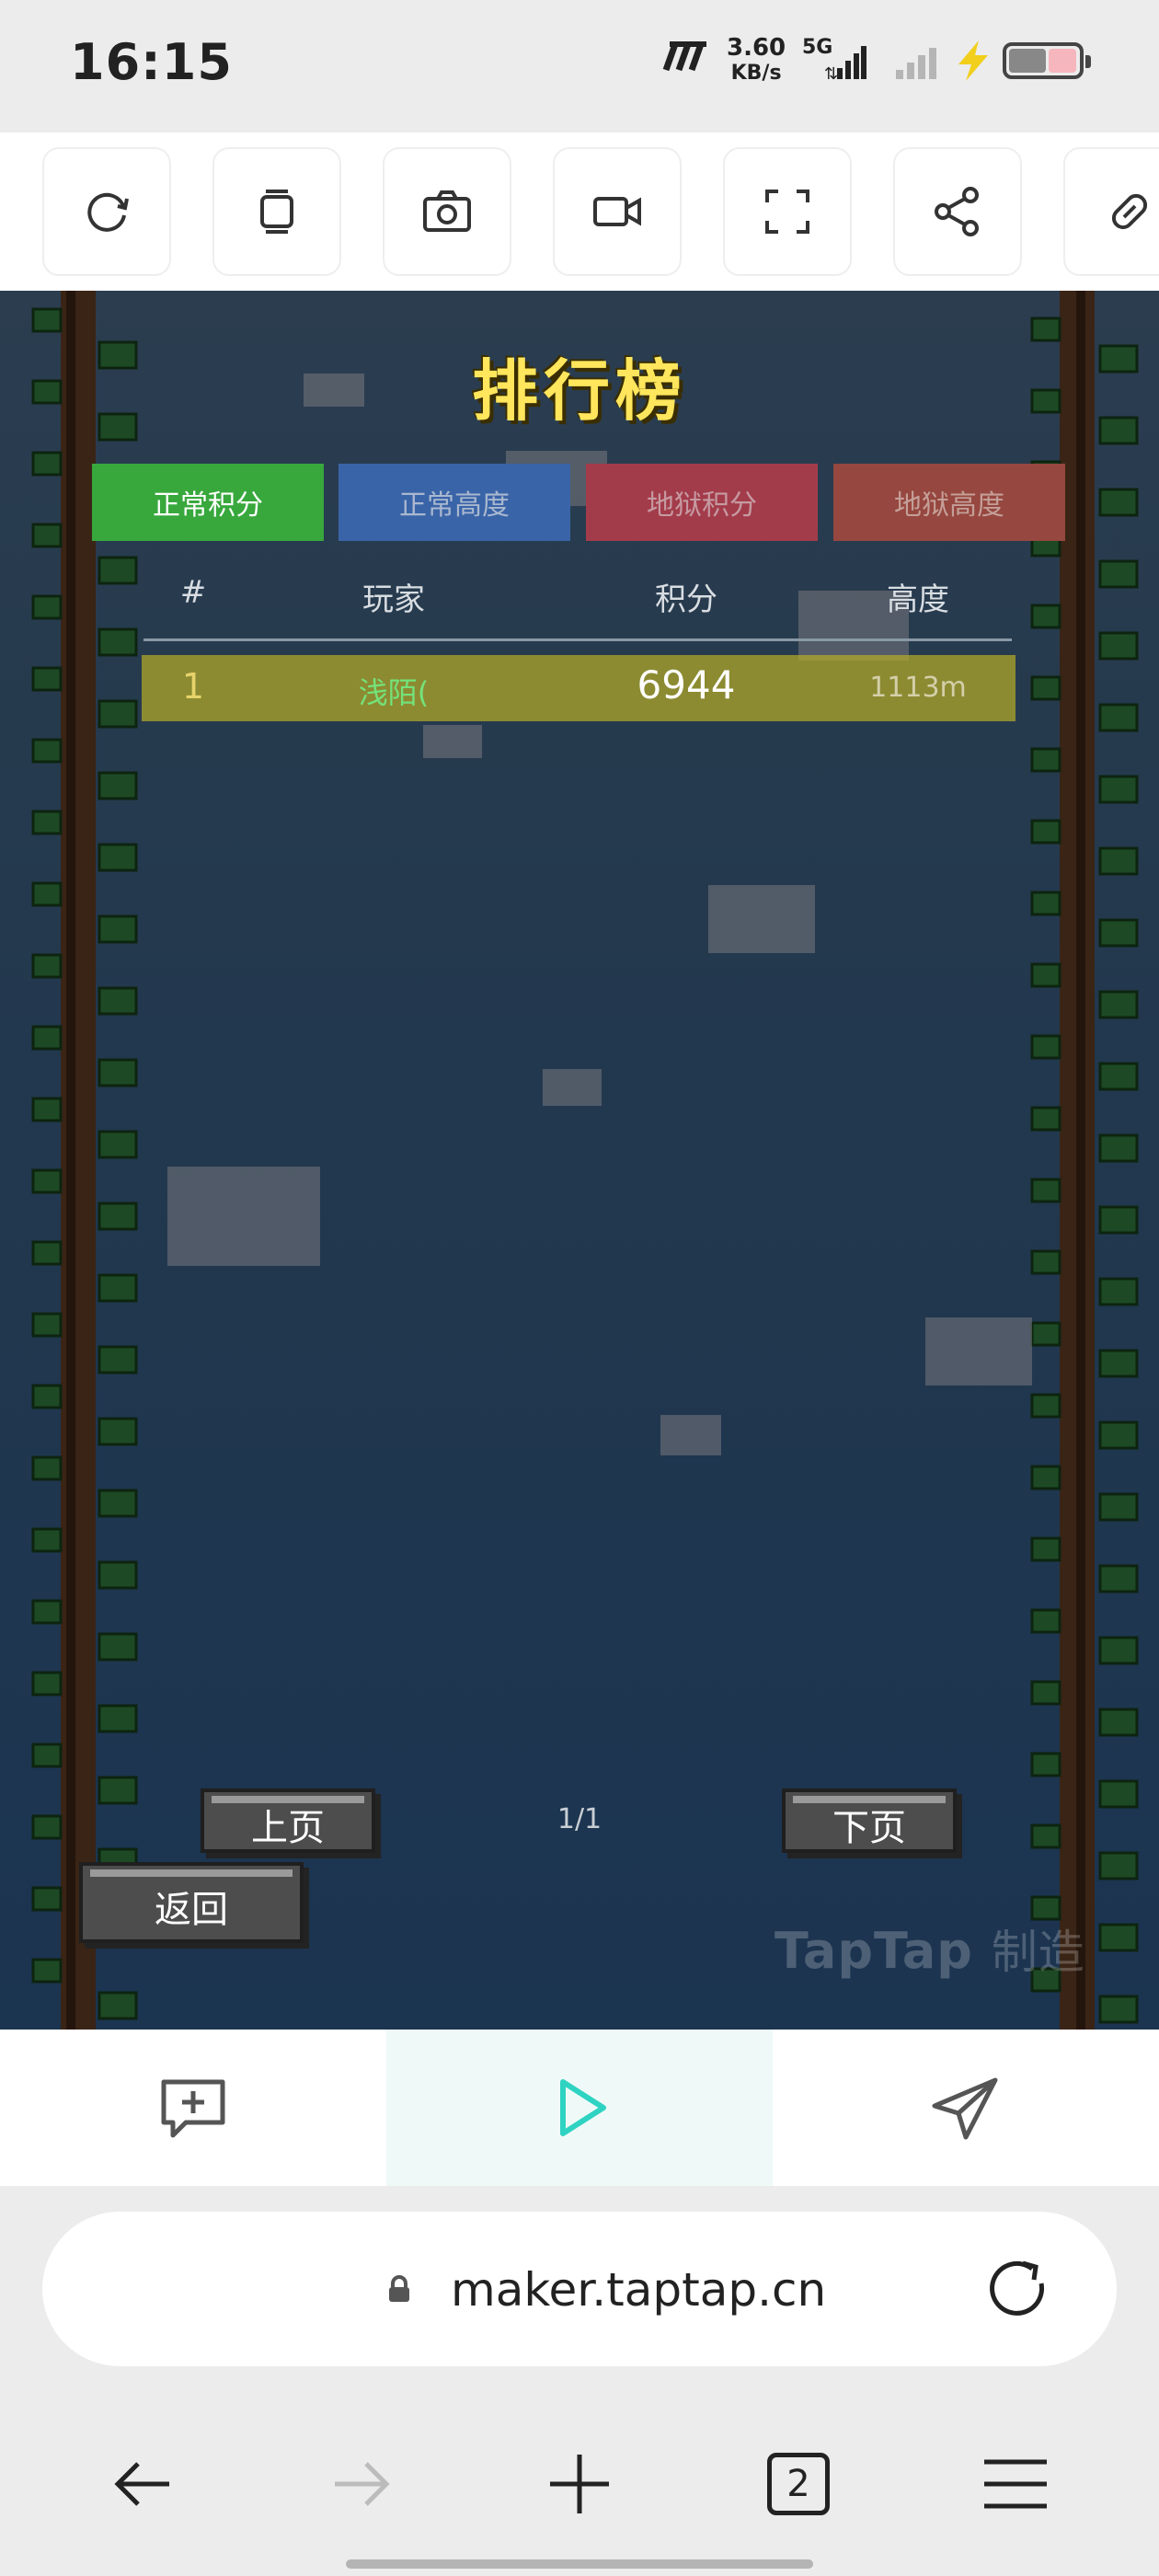  I want to click on column-header-rank: #, so click(193, 592).